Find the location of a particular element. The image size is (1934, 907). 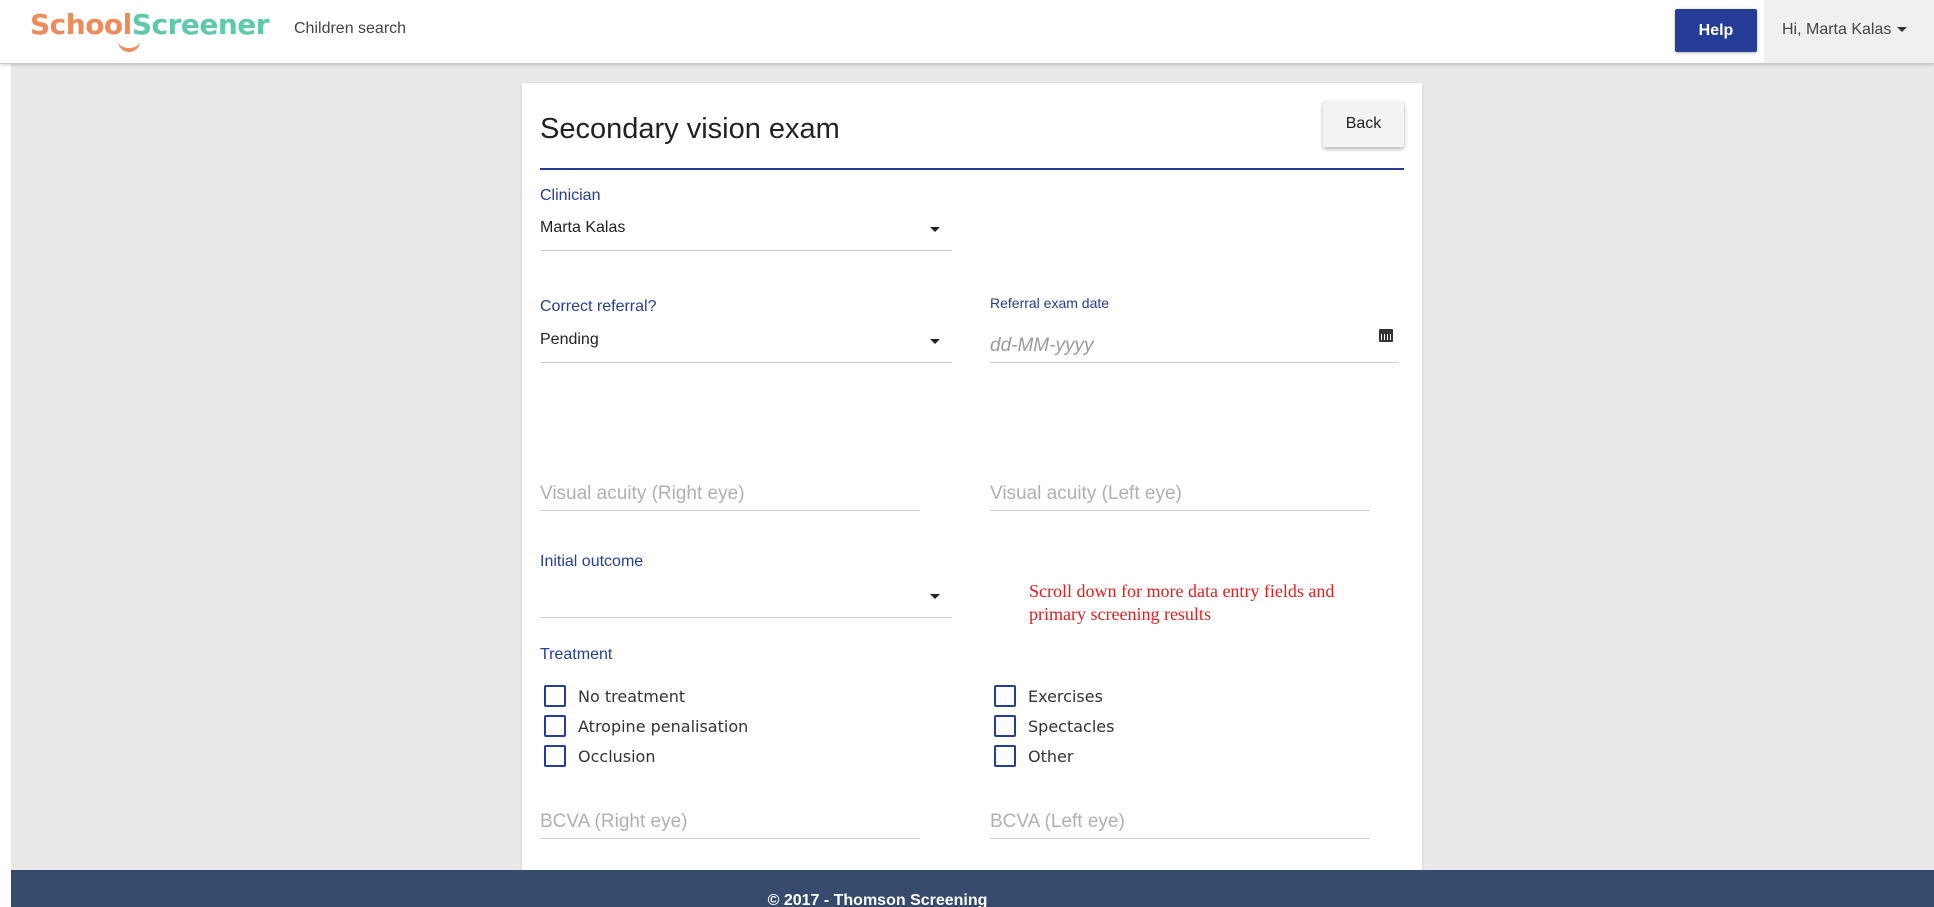

bcva-right-input: BCVA (Right eye) is located at coordinates (730, 819).